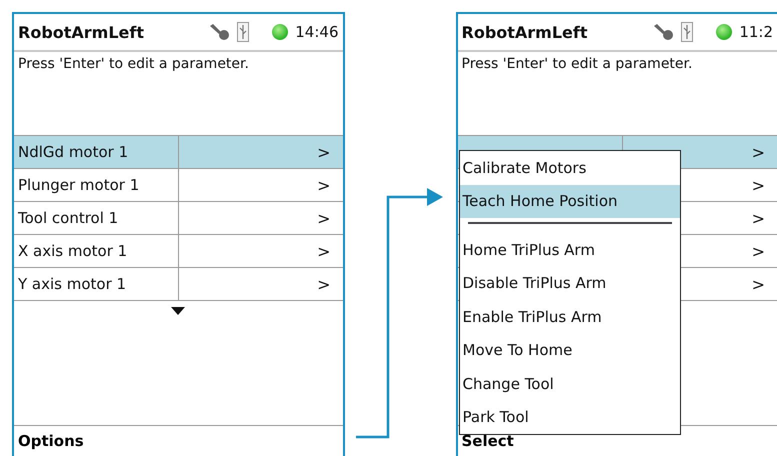 The height and width of the screenshot is (456, 777). I want to click on parameter-label: X axis motor 1, so click(96, 251).